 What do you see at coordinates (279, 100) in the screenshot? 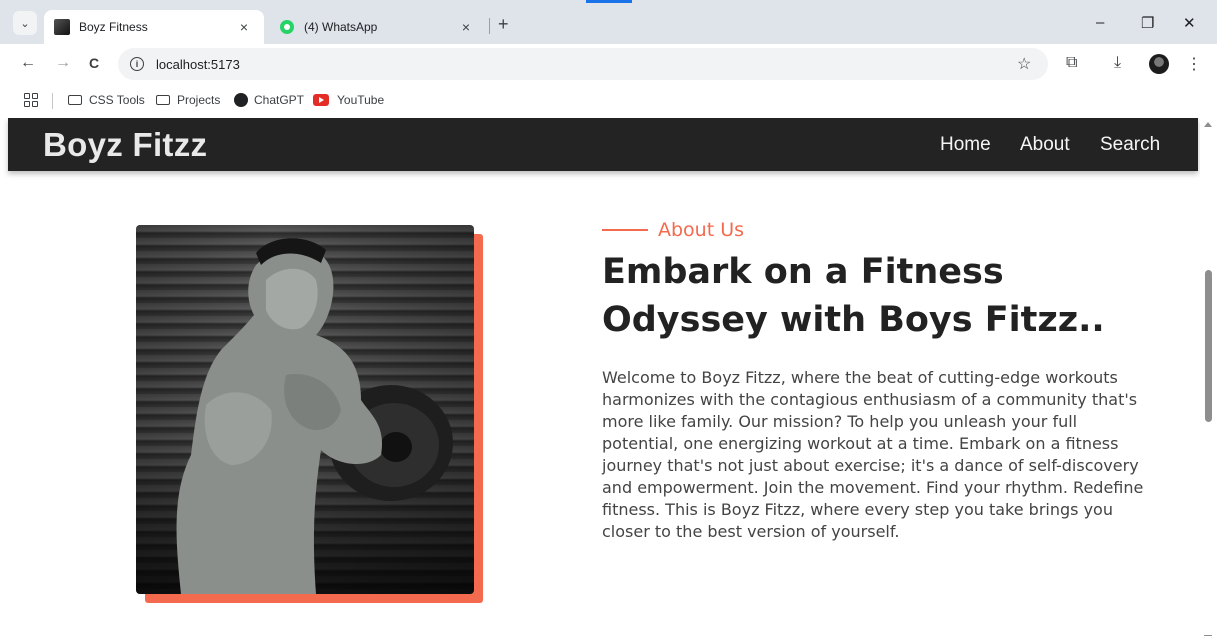
I see `bookmark-label: ChatGPT` at bounding box center [279, 100].